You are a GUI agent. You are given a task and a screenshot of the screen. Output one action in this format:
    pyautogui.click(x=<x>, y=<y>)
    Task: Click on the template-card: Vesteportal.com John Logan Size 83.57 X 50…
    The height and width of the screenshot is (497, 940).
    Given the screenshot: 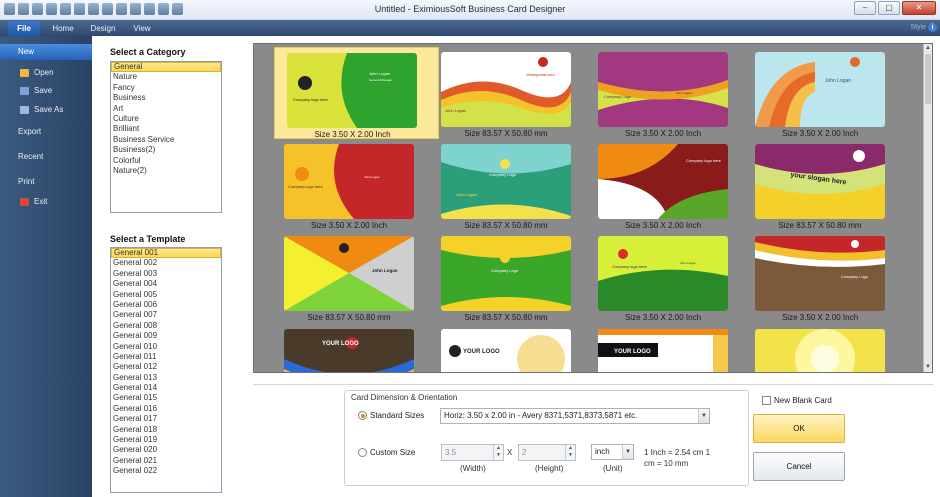 What is the action you would take?
    pyautogui.click(x=498, y=93)
    